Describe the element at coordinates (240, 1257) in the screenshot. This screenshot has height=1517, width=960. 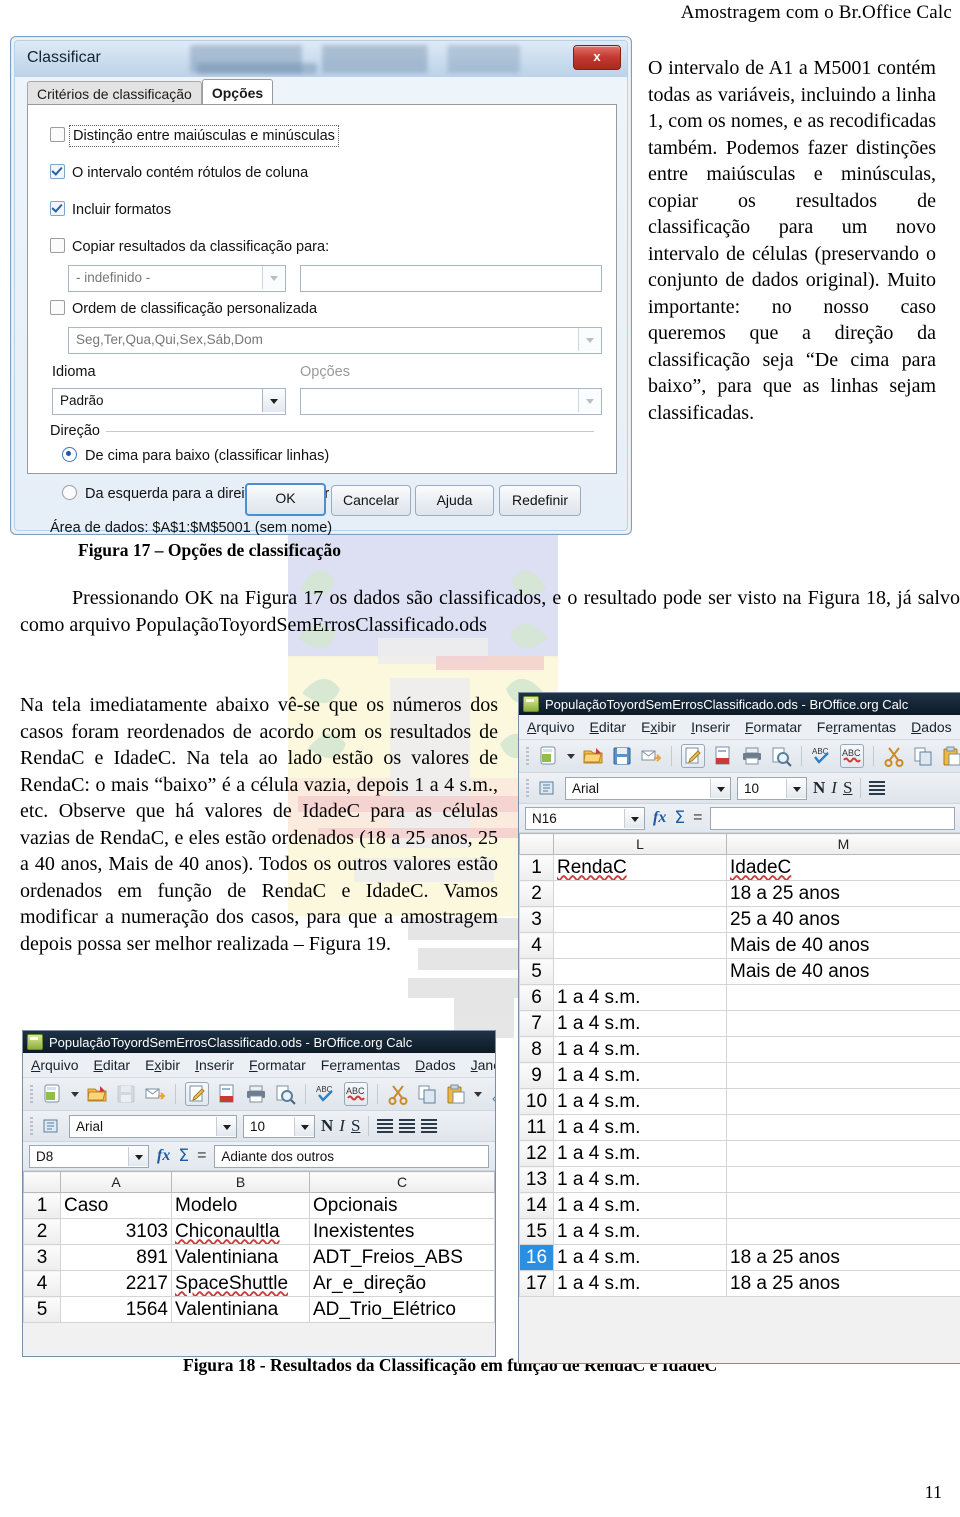
I see `cell-B3: Valentiniana` at that location.